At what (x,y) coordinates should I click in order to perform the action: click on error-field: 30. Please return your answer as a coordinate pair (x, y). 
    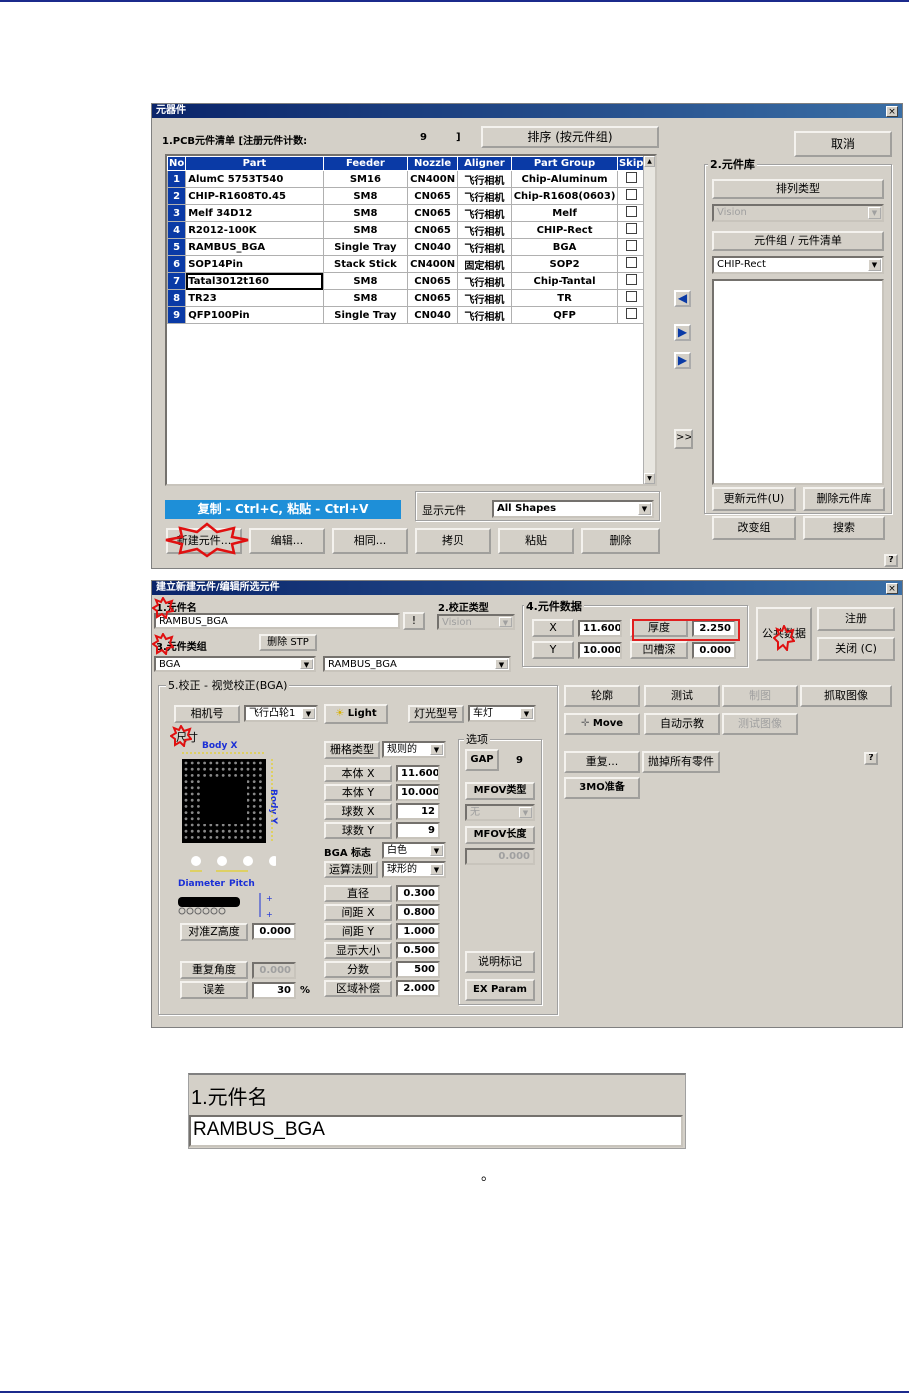
    Looking at the image, I should click on (274, 990).